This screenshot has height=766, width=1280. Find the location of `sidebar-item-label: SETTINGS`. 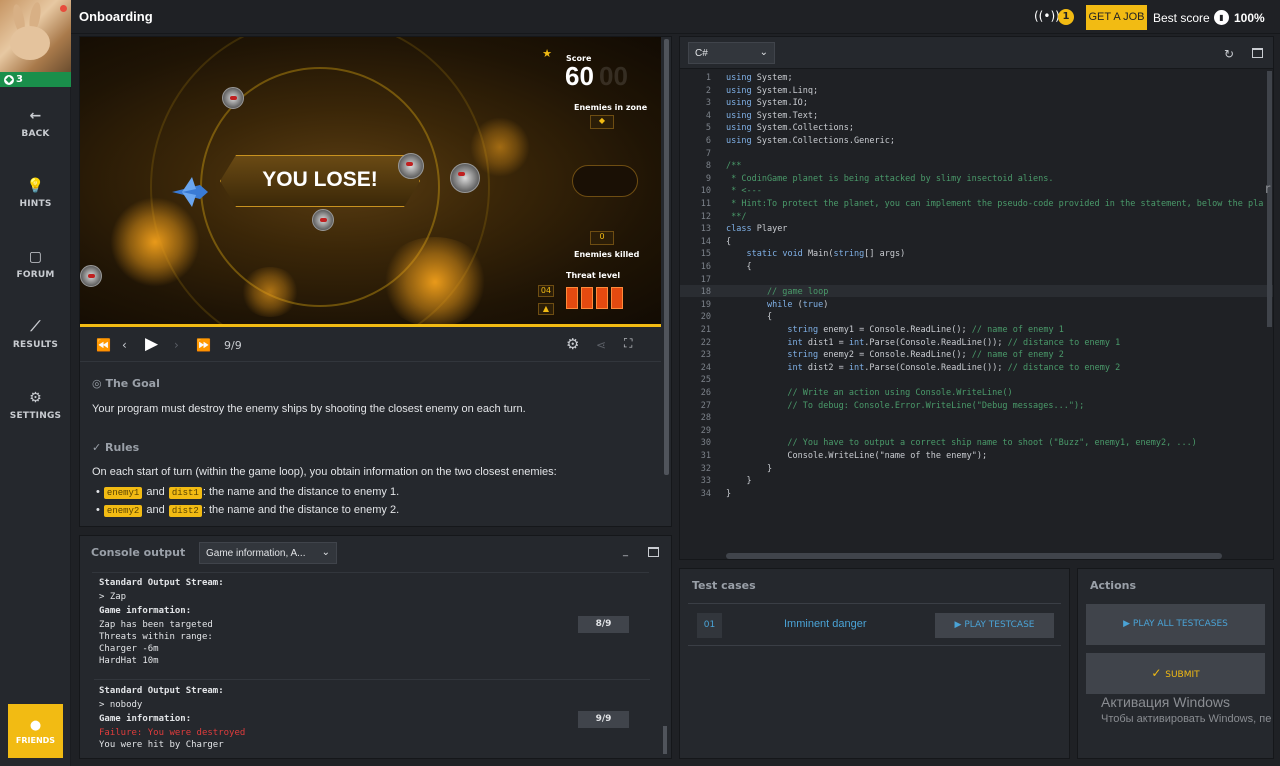

sidebar-item-label: SETTINGS is located at coordinates (35, 416).